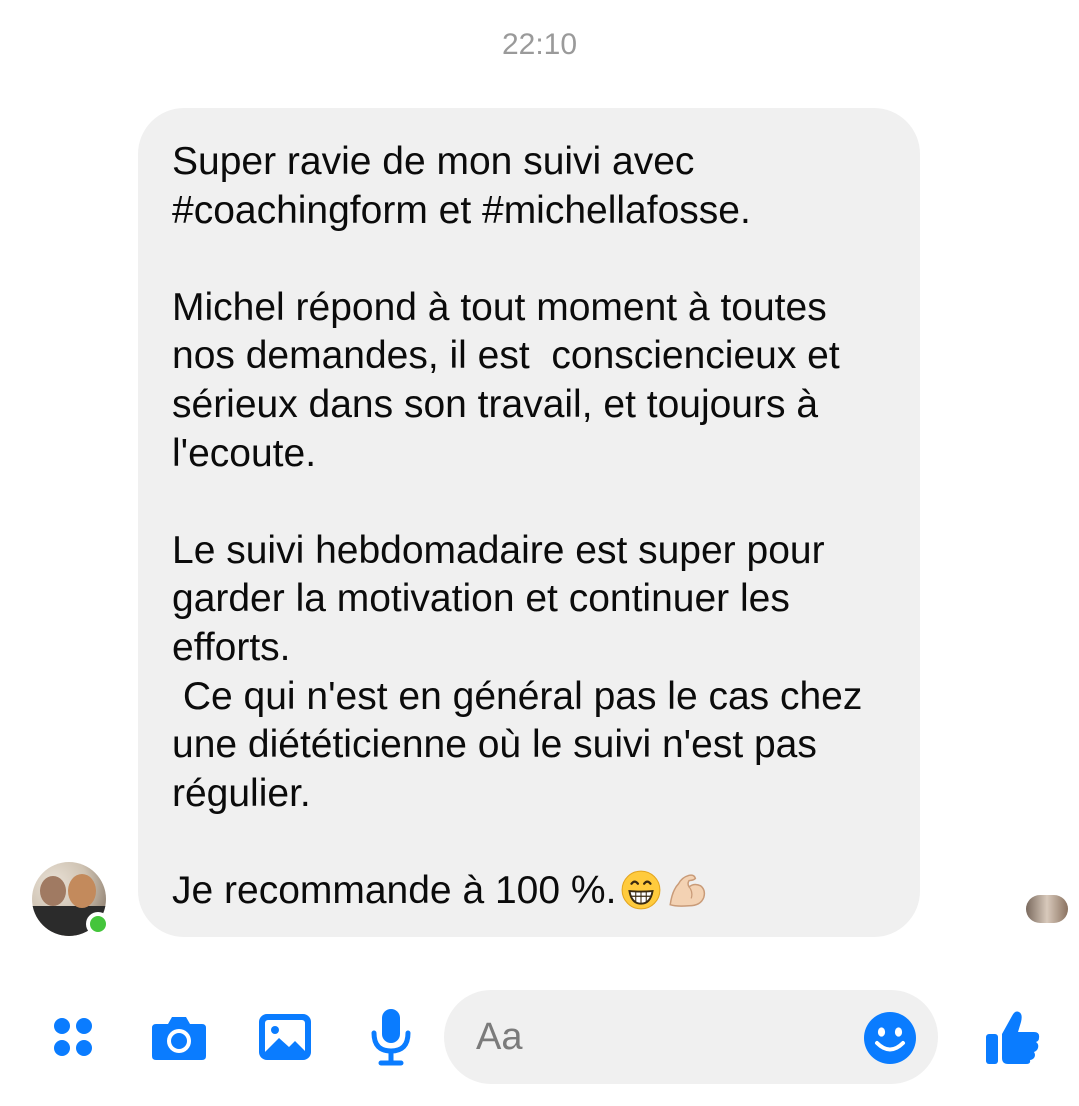 The height and width of the screenshot is (1106, 1079). Describe the element at coordinates (1047, 909) in the screenshot. I see `read-receipt-avatar` at that location.